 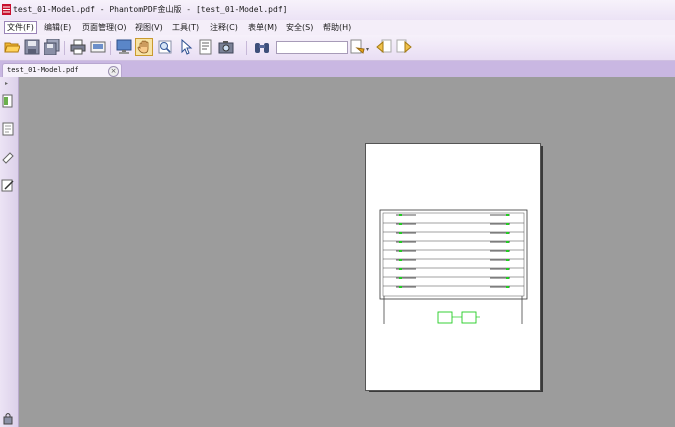 I want to click on chevron-down-icon: ▾, so click(x=367, y=49).